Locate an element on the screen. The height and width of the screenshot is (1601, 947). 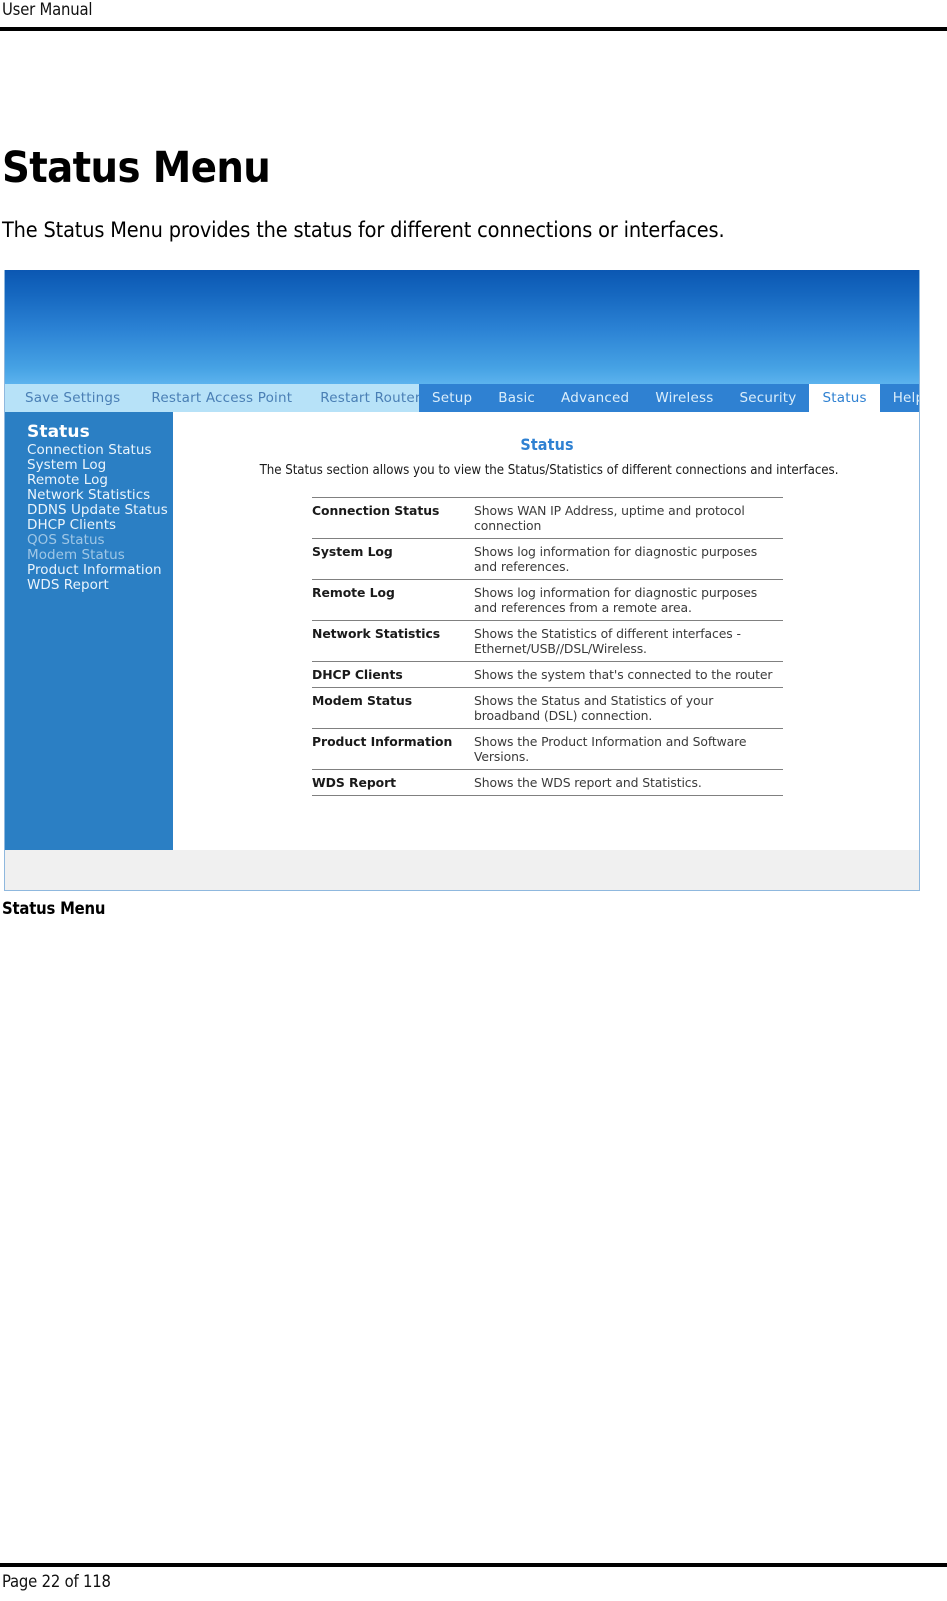
tab-setup: Setup is located at coordinates (452, 398).